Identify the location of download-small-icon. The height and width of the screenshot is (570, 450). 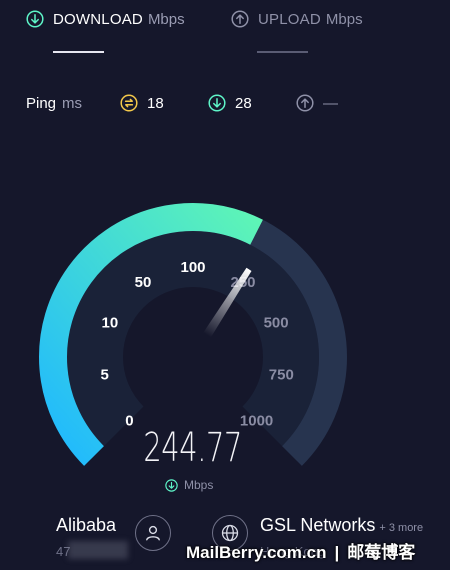
(171, 485).